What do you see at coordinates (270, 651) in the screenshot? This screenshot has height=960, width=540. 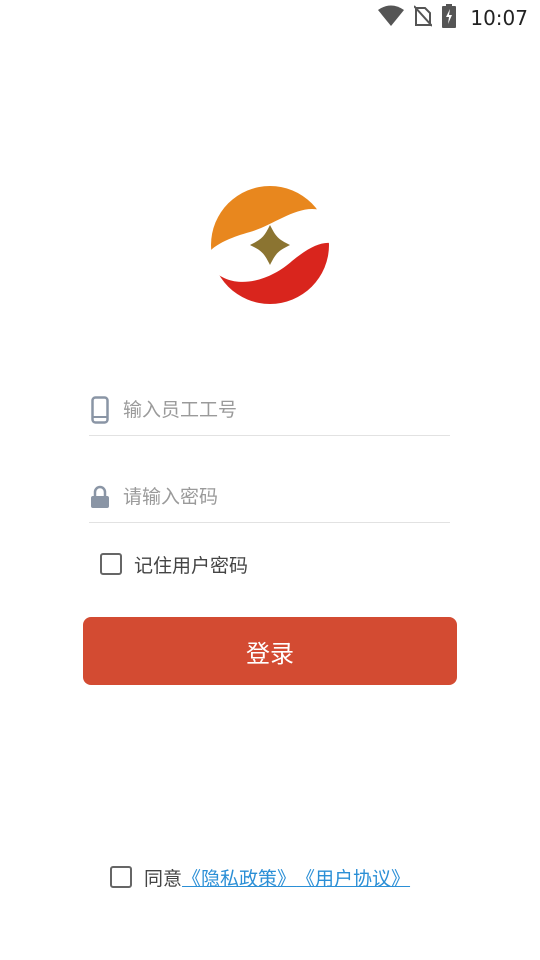 I see `login-button: 登录` at bounding box center [270, 651].